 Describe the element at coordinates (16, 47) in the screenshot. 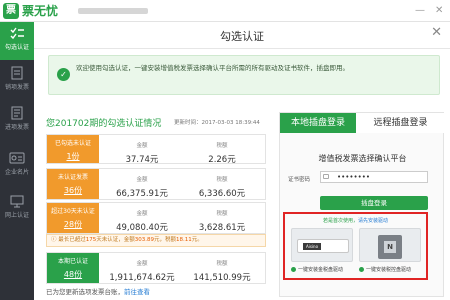

I see `sidebar-item-label: 勾选认证` at that location.